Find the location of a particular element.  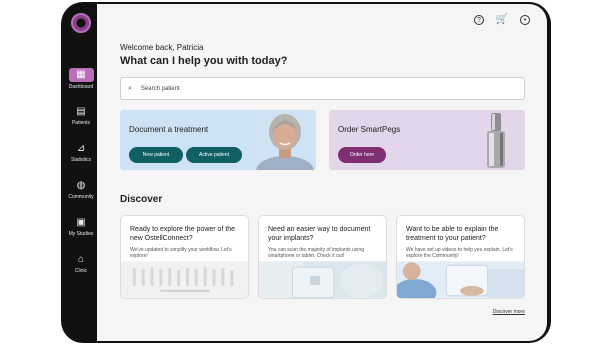

sidebar-item-my-studies: ▣ My Studies is located at coordinates (81, 226).